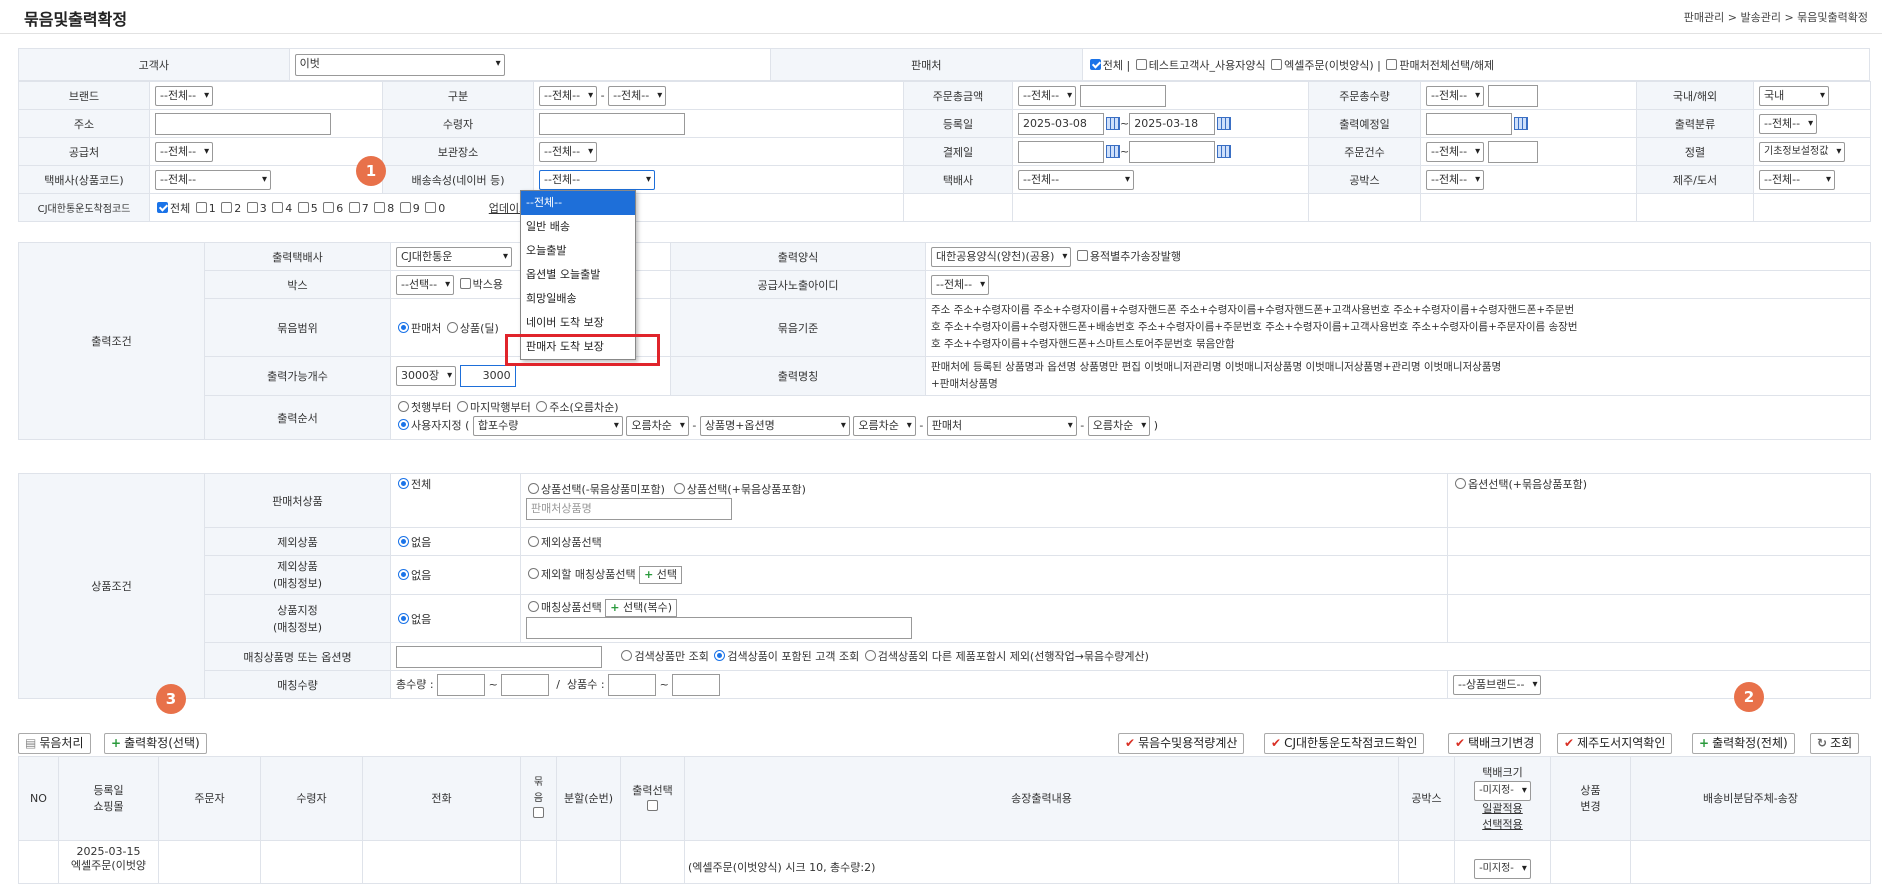 Image resolution: width=1882 pixels, height=884 pixels. I want to click on row-size-select: -미지정-, so click(1502, 869).